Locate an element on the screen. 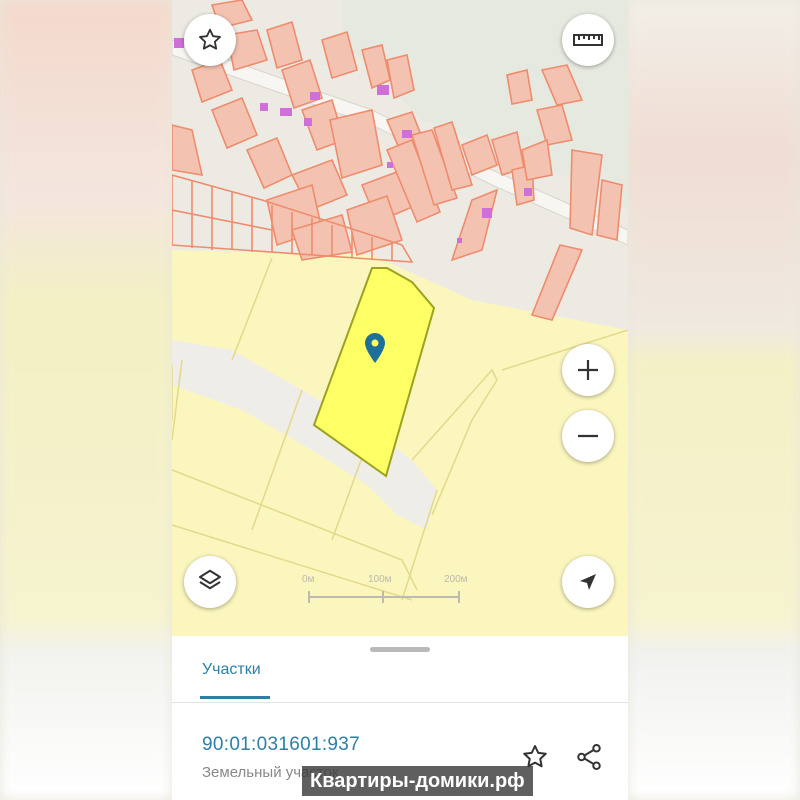 This screenshot has width=800, height=800. favorites-button is located at coordinates (210, 40).